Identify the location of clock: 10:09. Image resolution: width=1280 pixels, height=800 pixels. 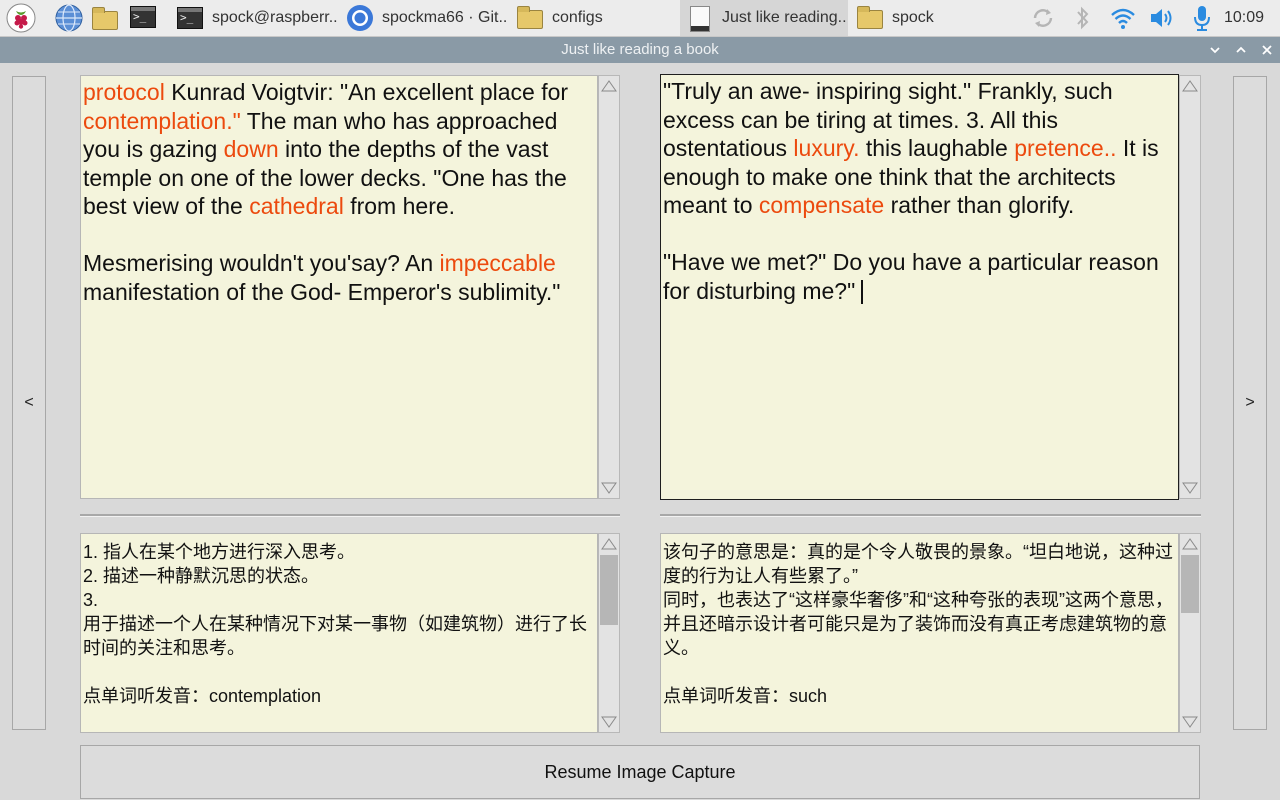
(1244, 18).